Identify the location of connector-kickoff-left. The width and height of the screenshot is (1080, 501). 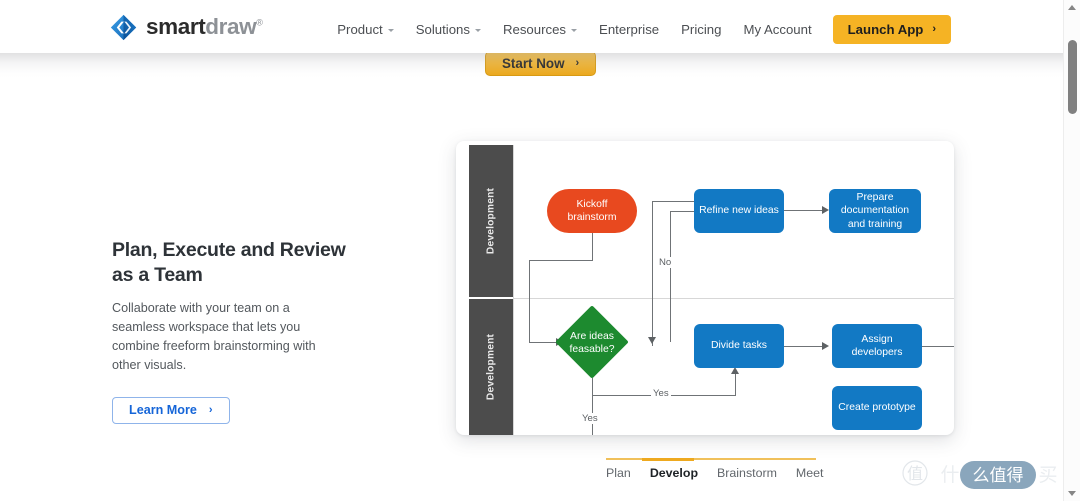
(561, 261).